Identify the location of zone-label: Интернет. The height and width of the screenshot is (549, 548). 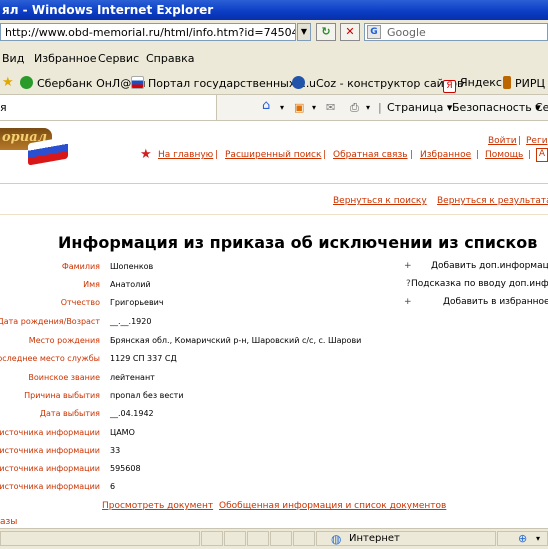
(374, 538).